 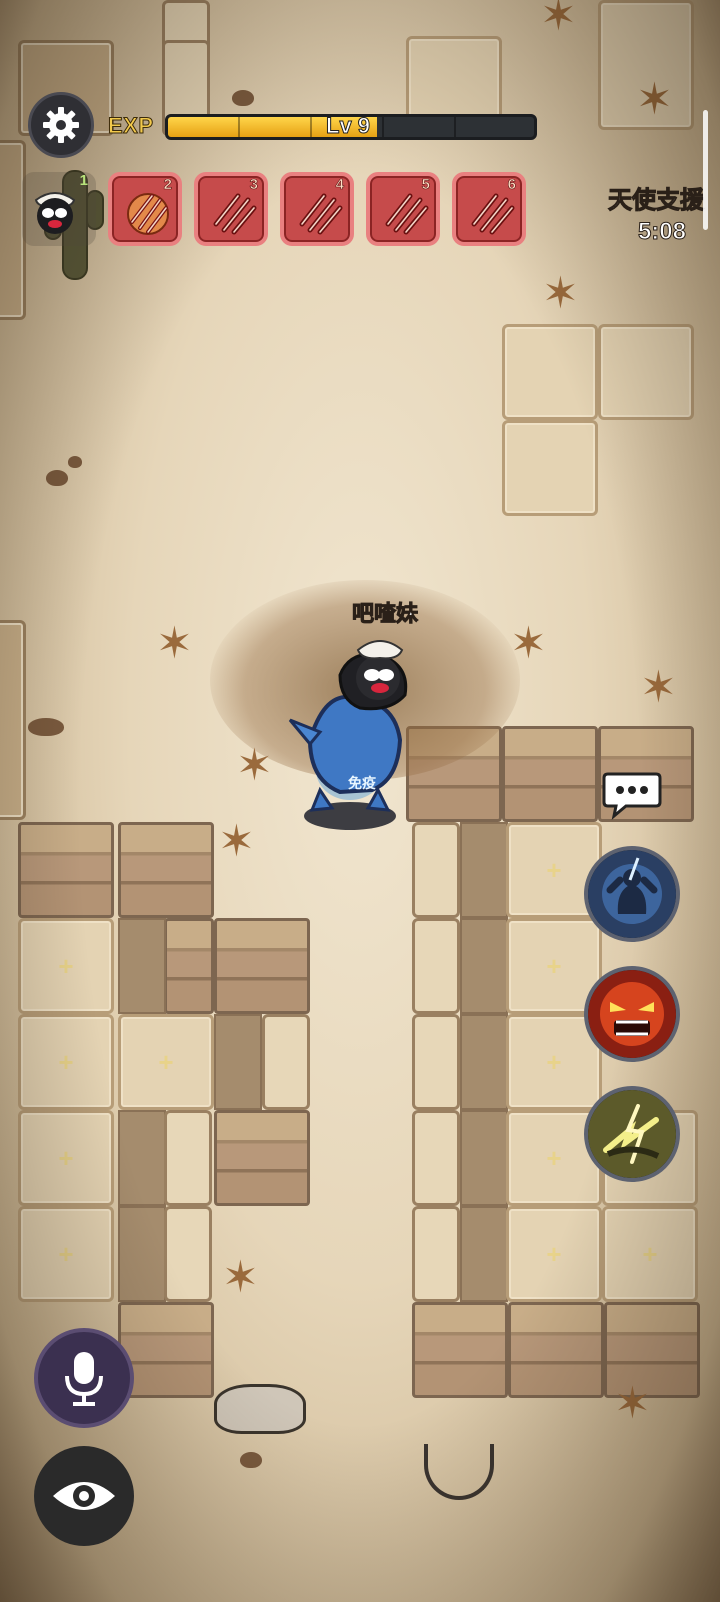 I want to click on scrollbar-thumb, so click(x=705, y=170).